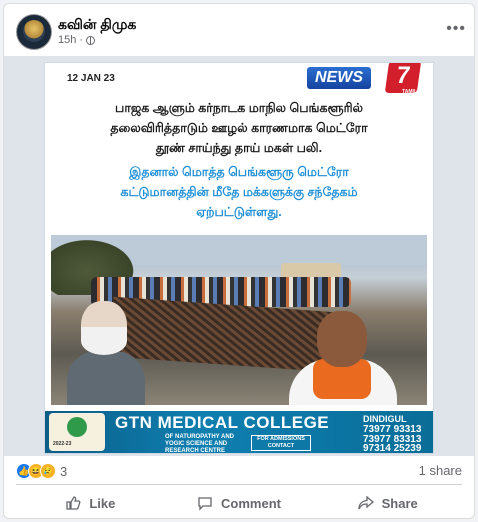  Describe the element at coordinates (239, 484) in the screenshot. I see `divider` at that location.